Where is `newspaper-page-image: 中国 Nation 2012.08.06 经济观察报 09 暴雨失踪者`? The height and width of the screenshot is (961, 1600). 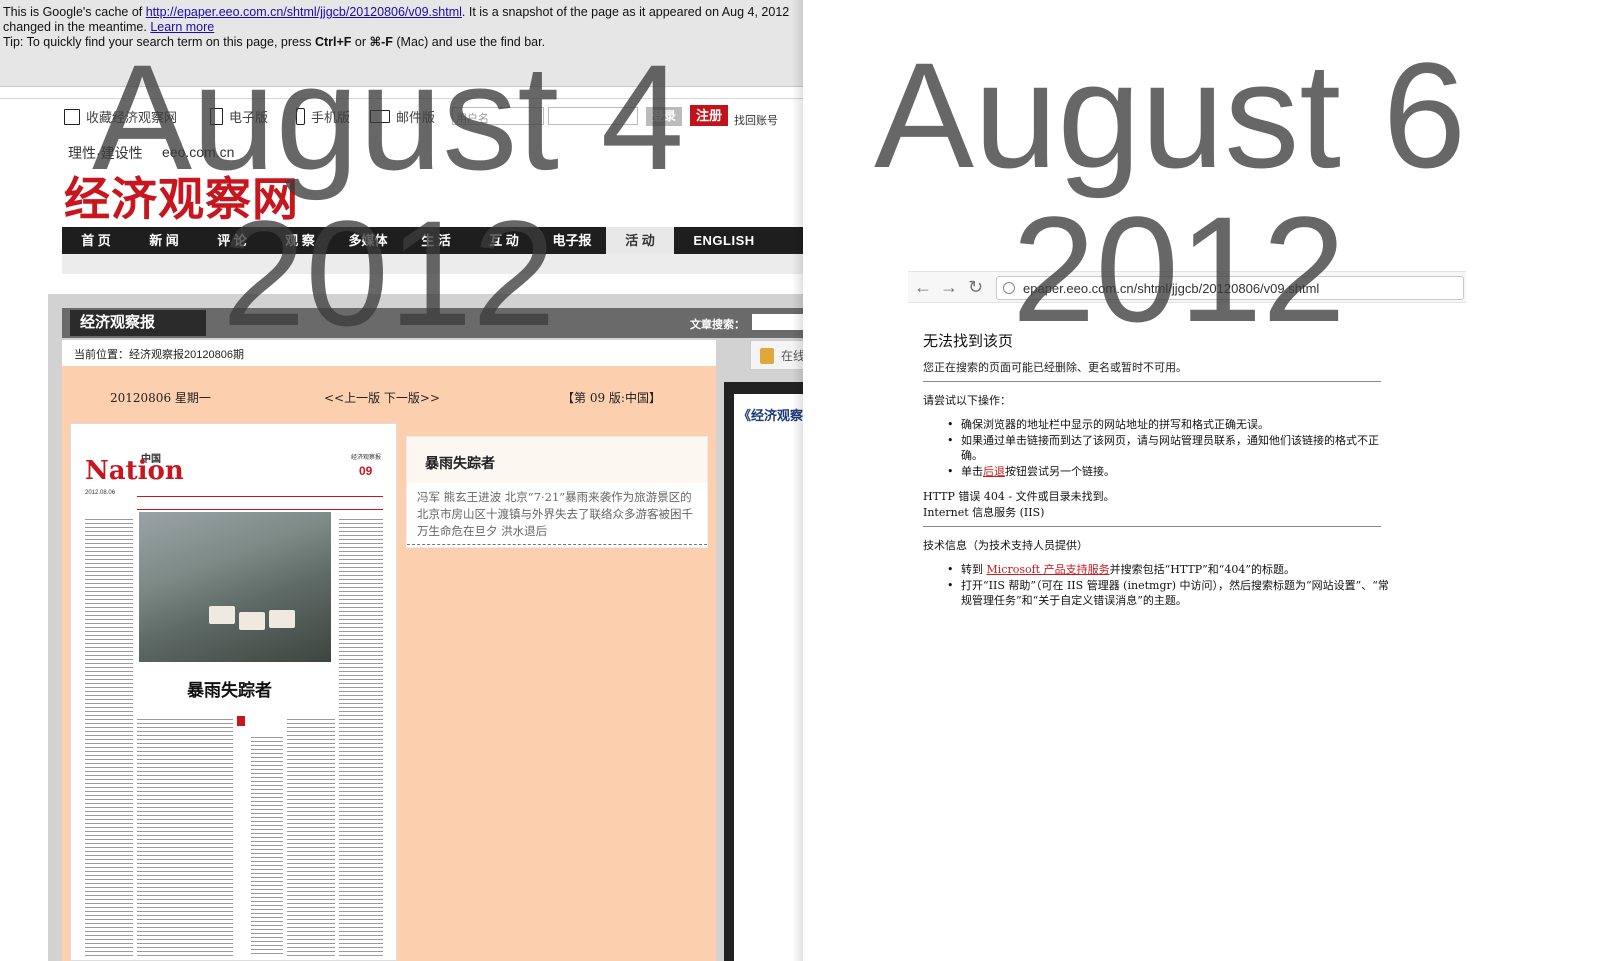 newspaper-page-image: 中国 Nation 2012.08.06 经济观察报 09 暴雨失踪者 is located at coordinates (233, 692).